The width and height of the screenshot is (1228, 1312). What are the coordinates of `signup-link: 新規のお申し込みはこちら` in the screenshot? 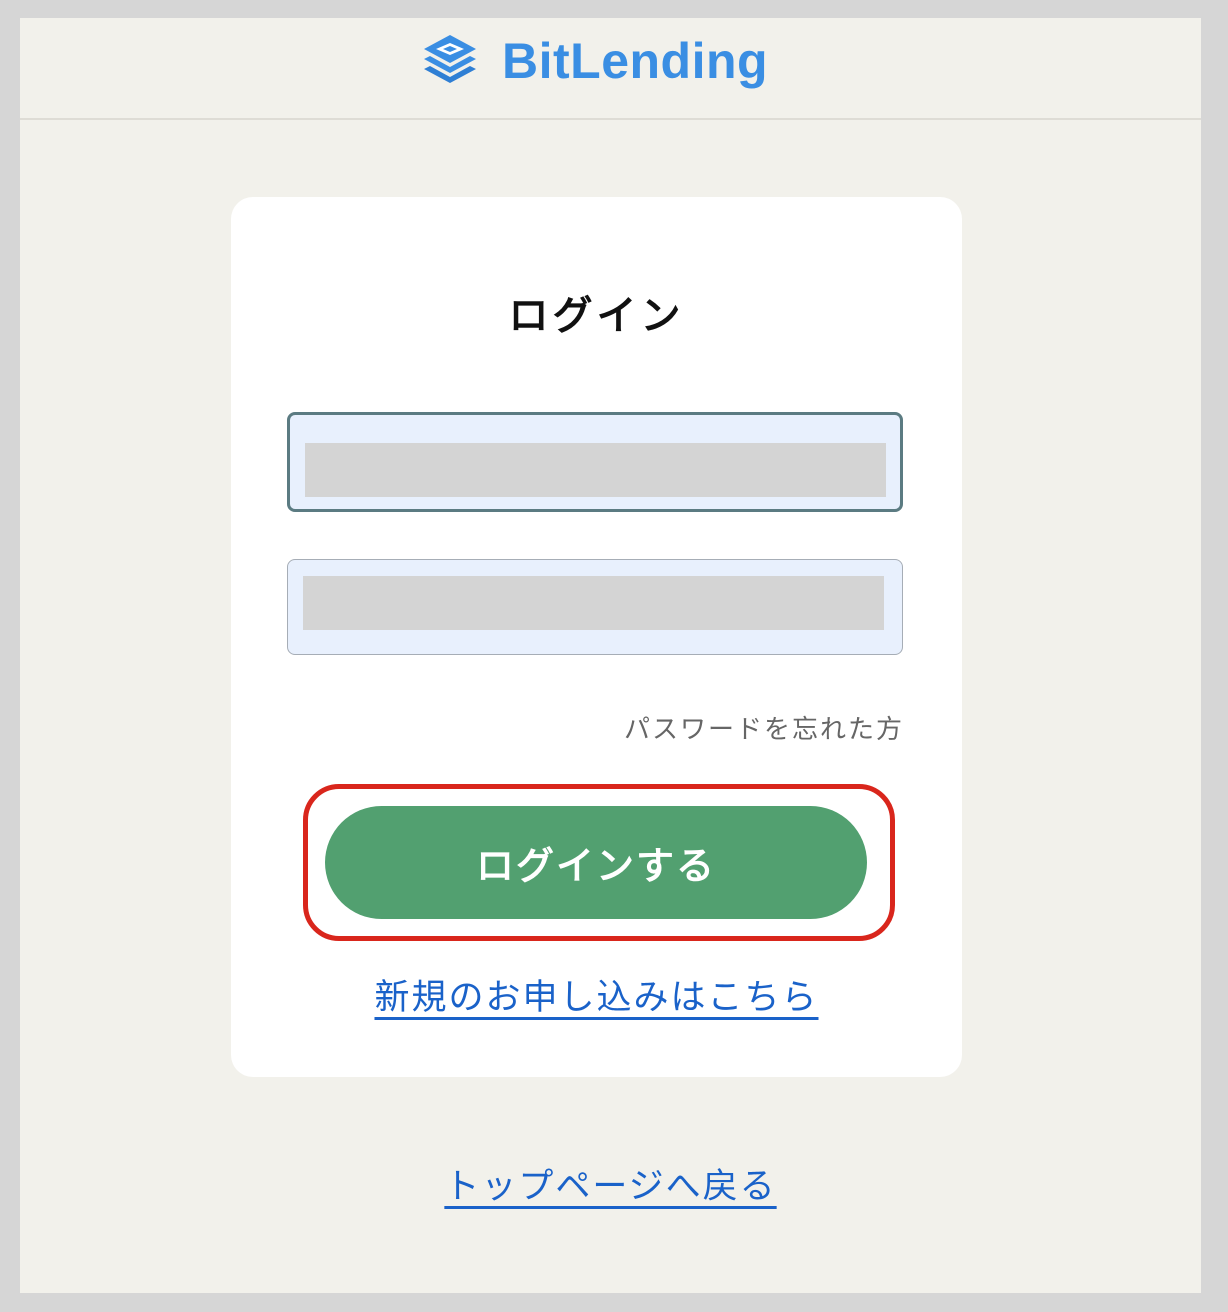 It's located at (596, 994).